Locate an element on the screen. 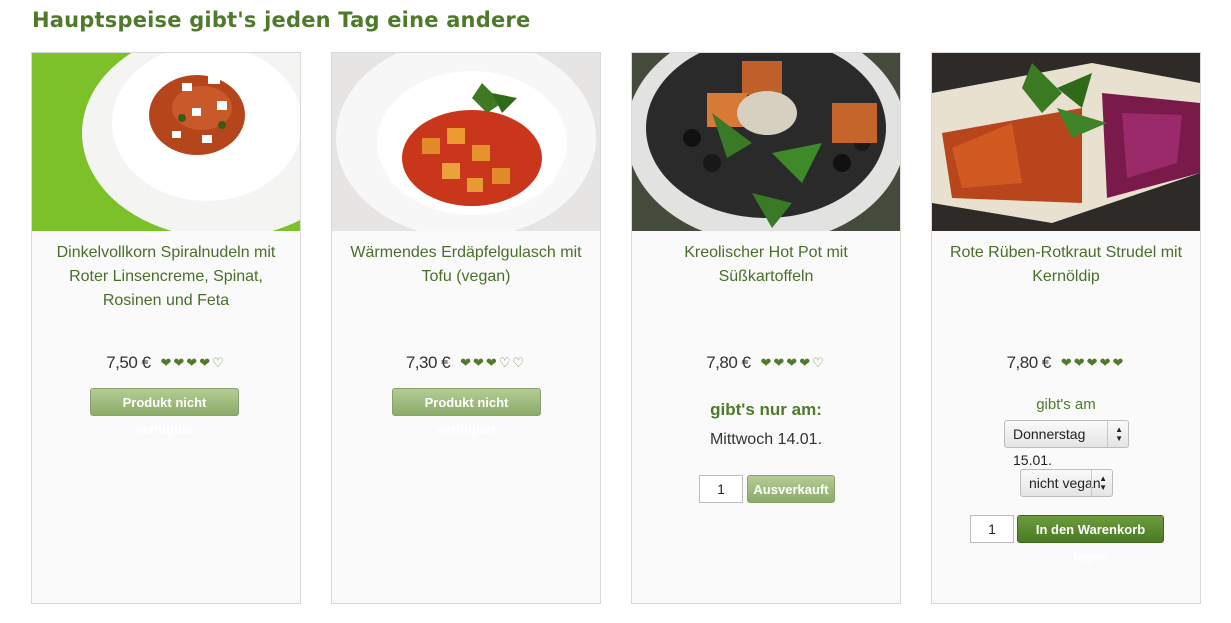 The image size is (1231, 623). add-to-cart-button: In den Warenkorb legen is located at coordinates (1090, 539).